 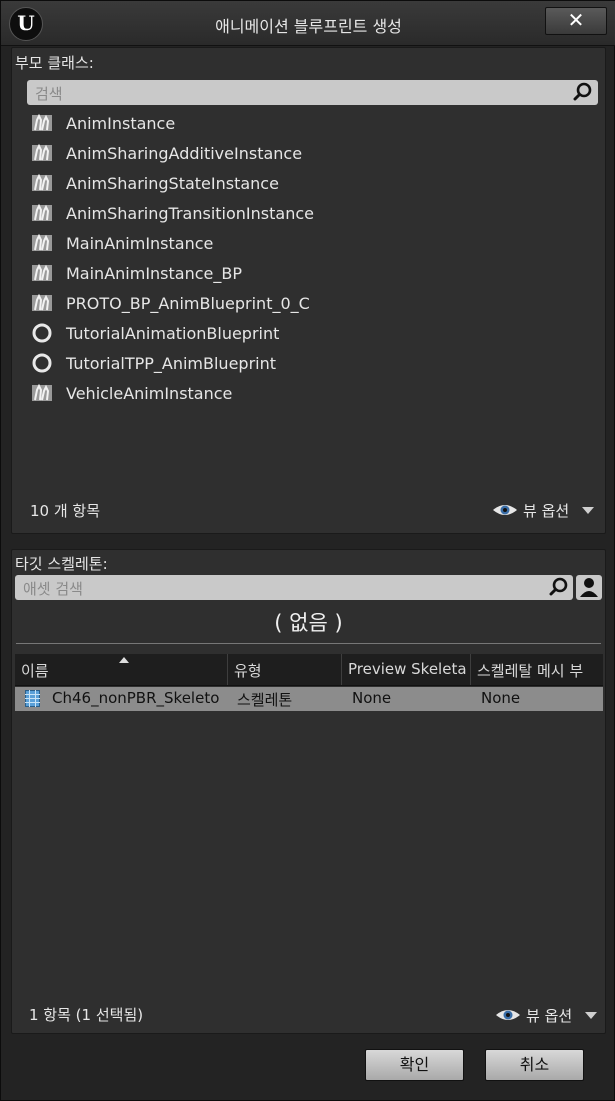 What do you see at coordinates (294, 587) in the screenshot?
I see `asset-search-input: 애셋 검색` at bounding box center [294, 587].